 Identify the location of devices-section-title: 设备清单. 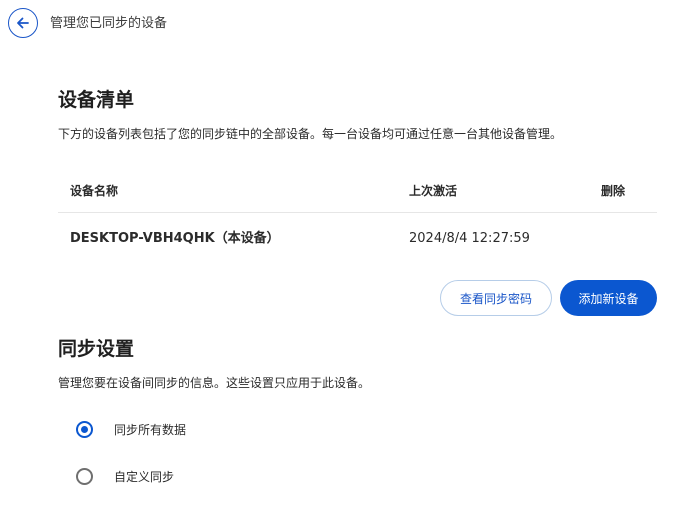
(96, 100).